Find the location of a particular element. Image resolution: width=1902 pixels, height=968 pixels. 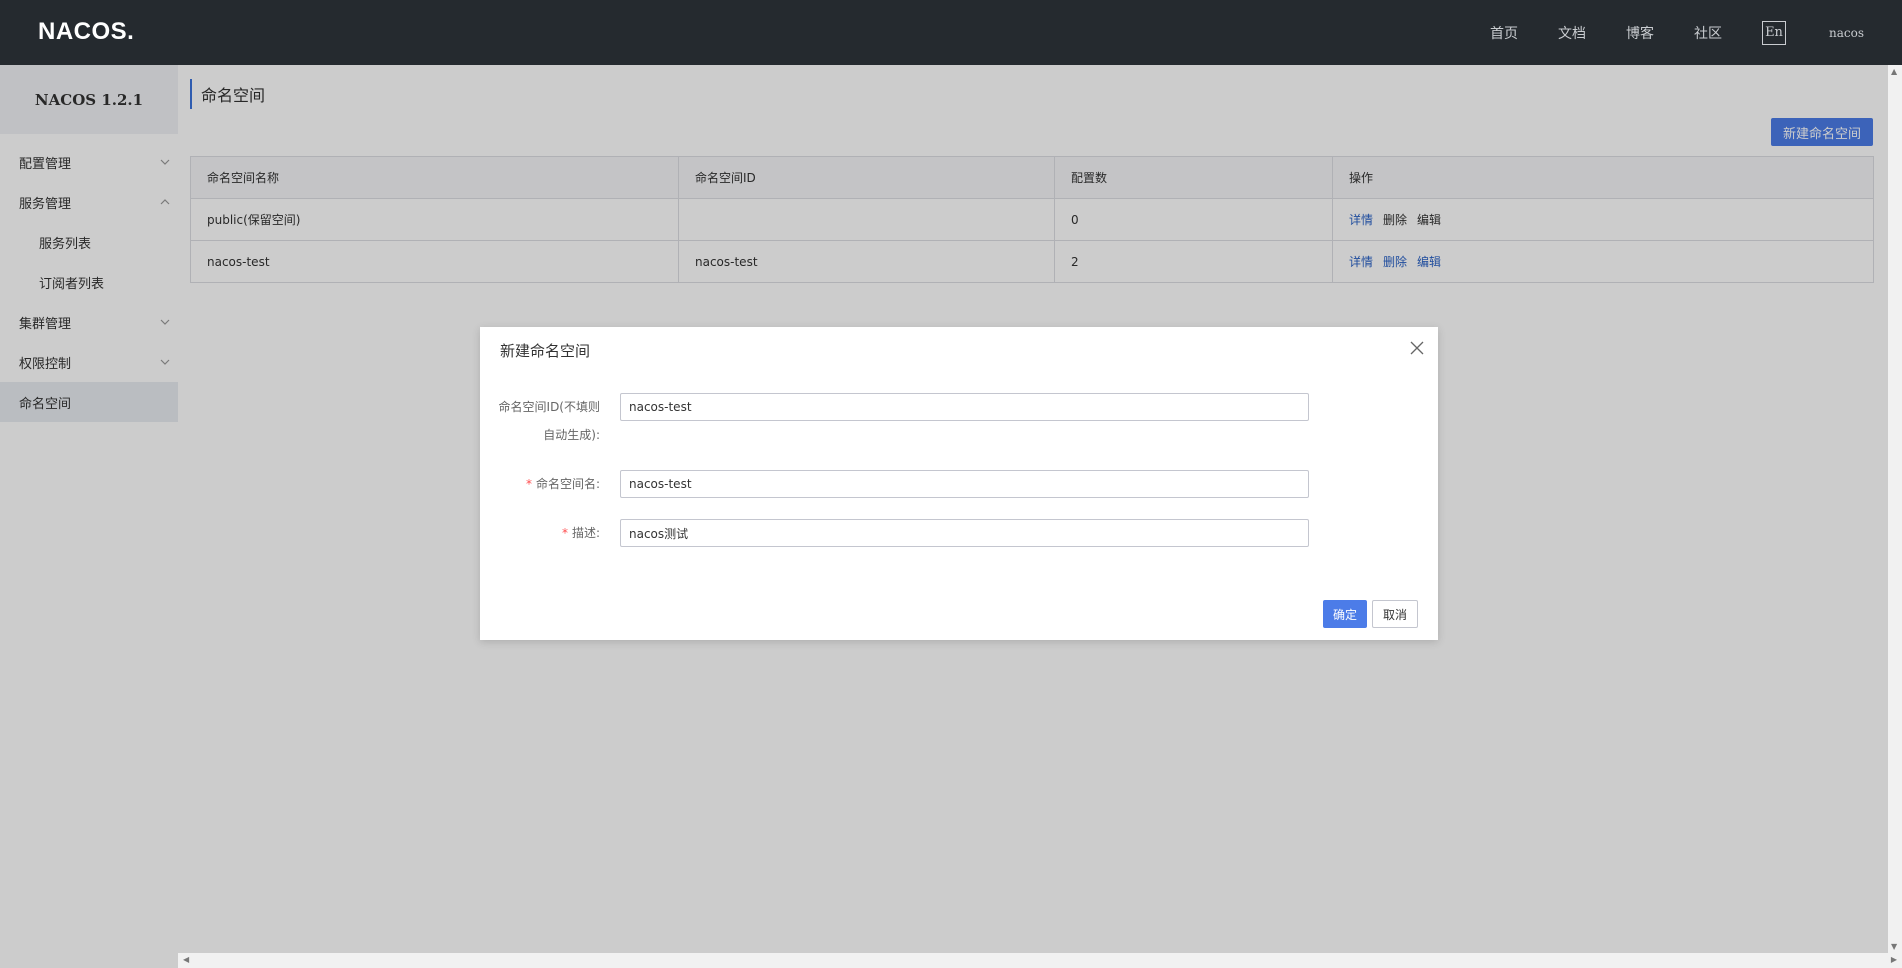

namespace-id-label: 命名空间ID(不填则 自动生成): is located at coordinates (549, 421).